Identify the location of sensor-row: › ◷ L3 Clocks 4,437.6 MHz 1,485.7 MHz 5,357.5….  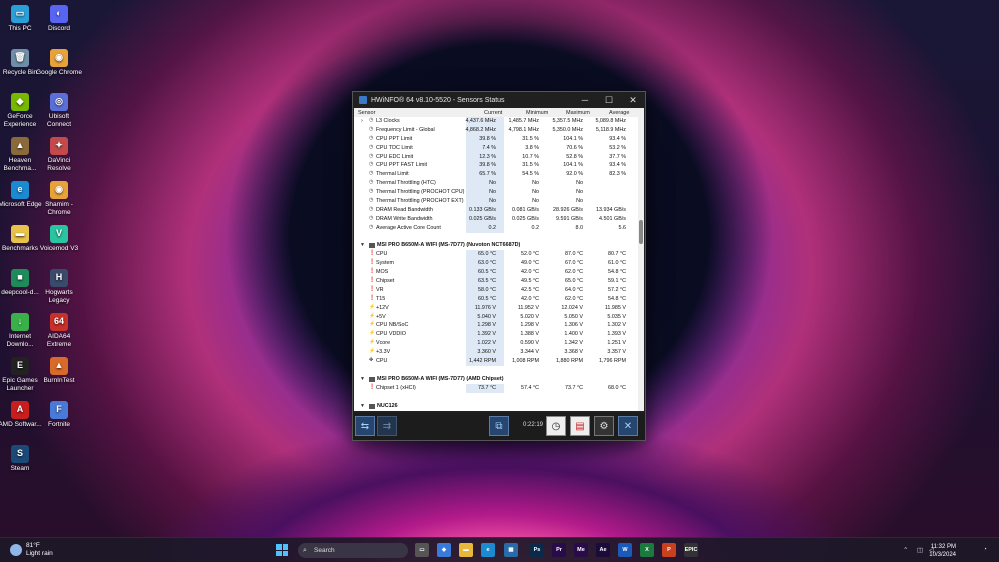
(497, 121).